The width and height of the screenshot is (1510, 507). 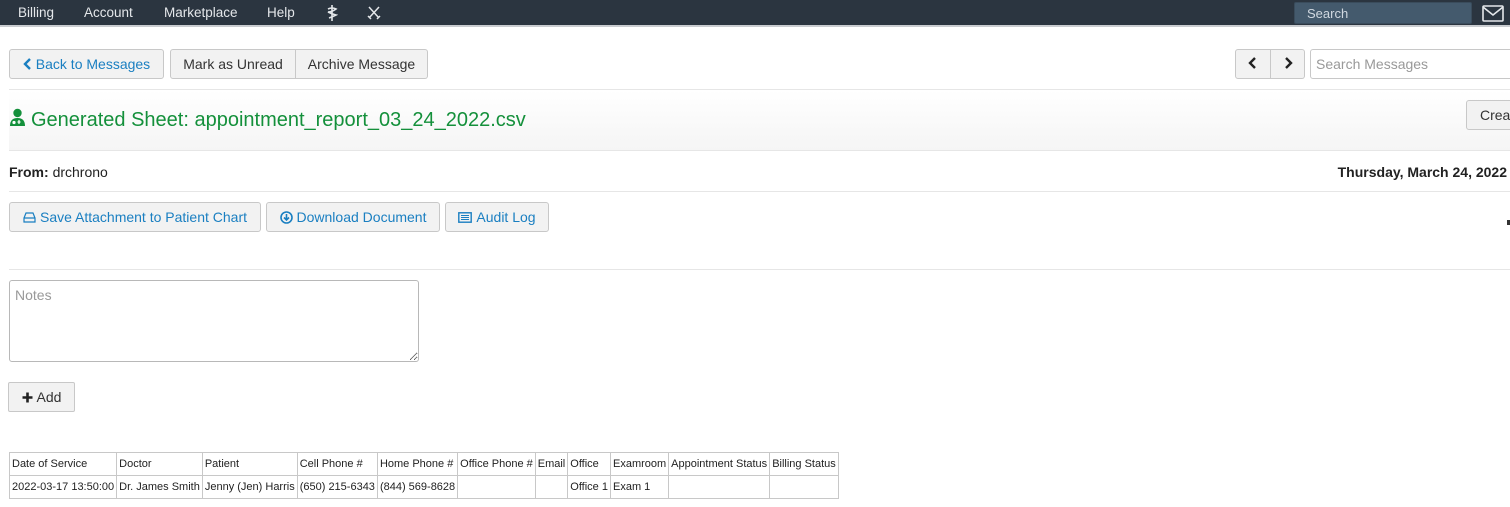 What do you see at coordinates (755, 13) in the screenshot?
I see `top-navbar: Billing Account Marketplace Help` at bounding box center [755, 13].